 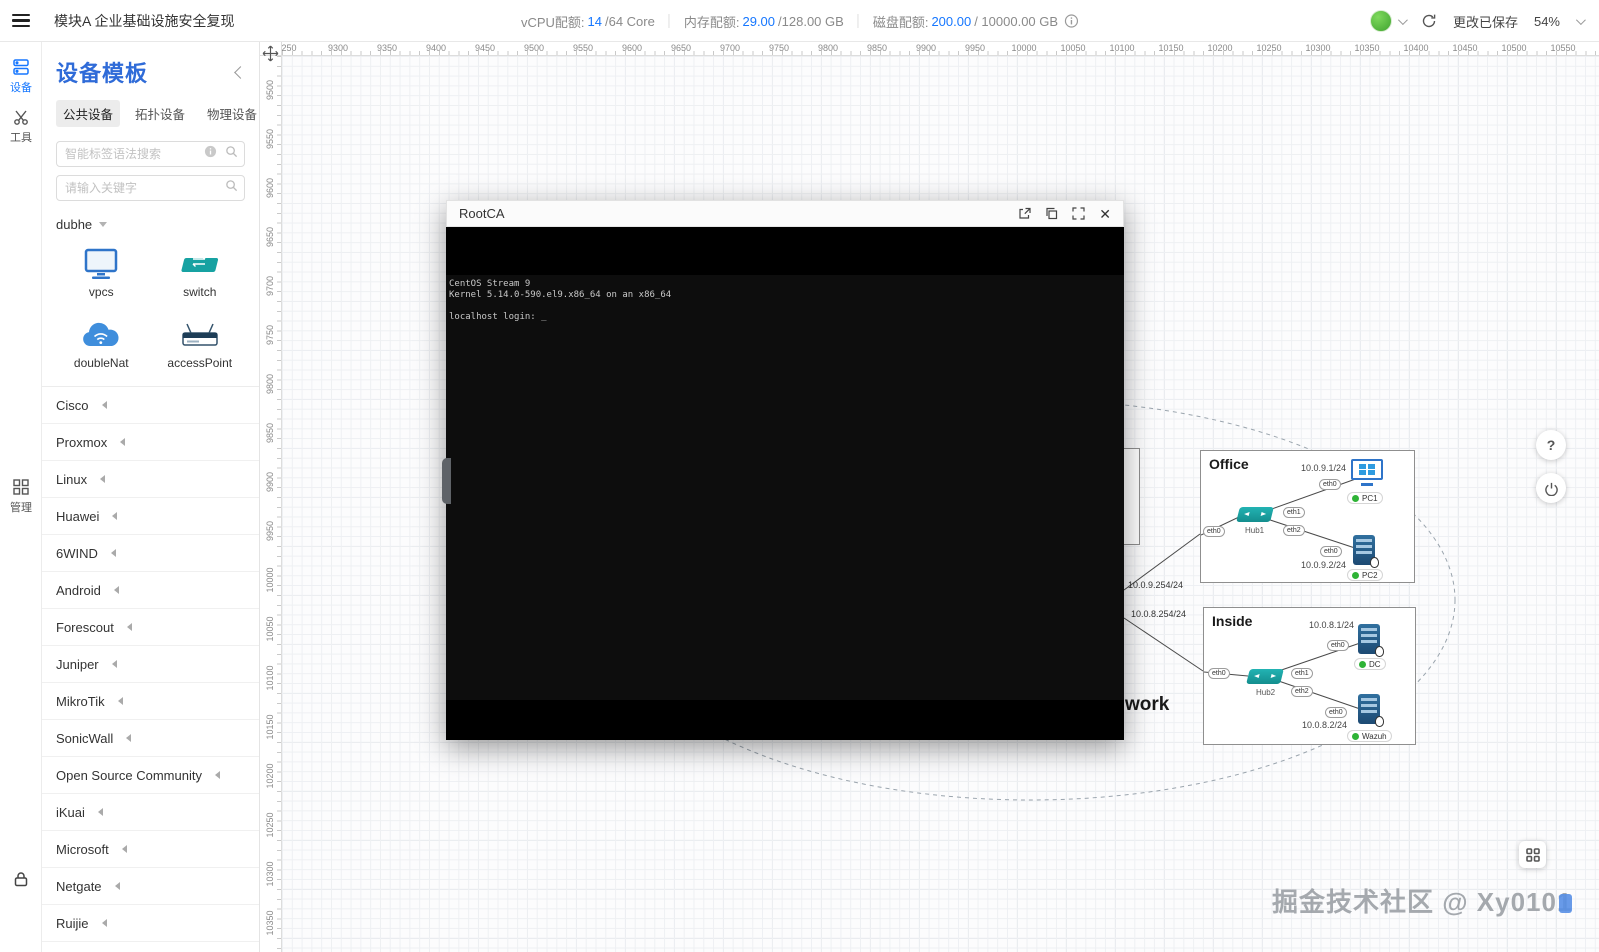 What do you see at coordinates (150, 479) in the screenshot?
I see `device-group-linux: Linux` at bounding box center [150, 479].